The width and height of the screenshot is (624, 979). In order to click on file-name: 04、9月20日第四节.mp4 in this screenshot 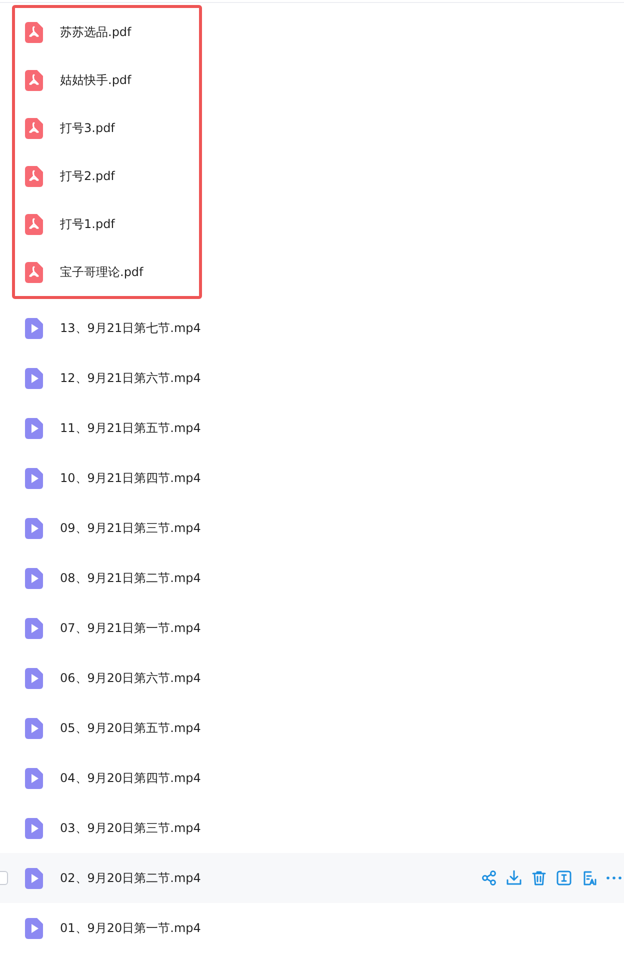, I will do `click(130, 778)`.